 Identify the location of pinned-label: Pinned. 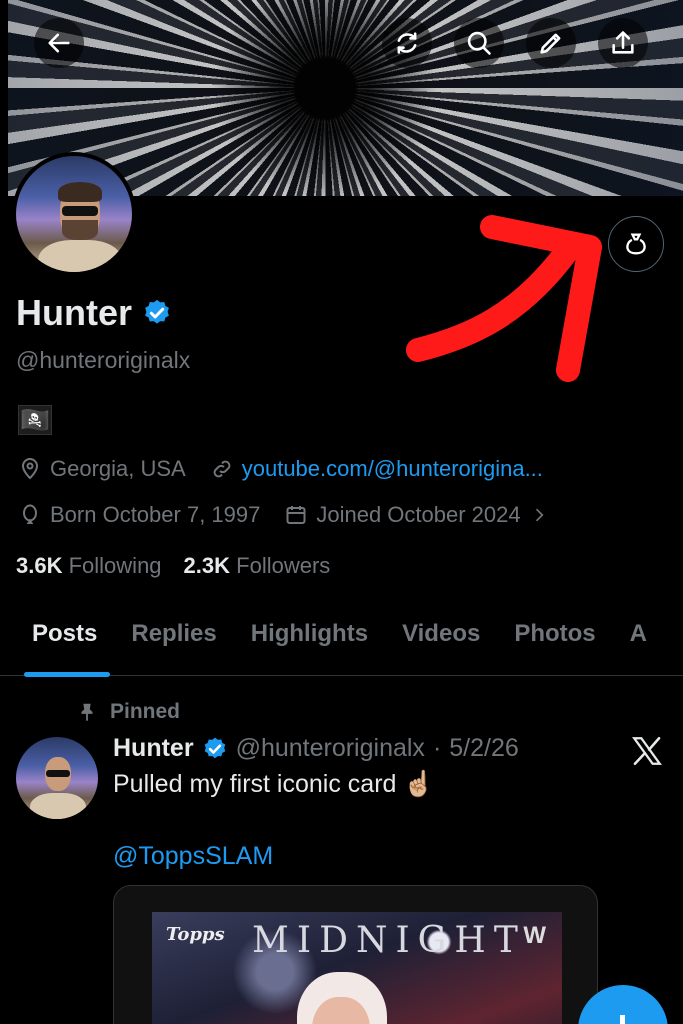
(145, 711).